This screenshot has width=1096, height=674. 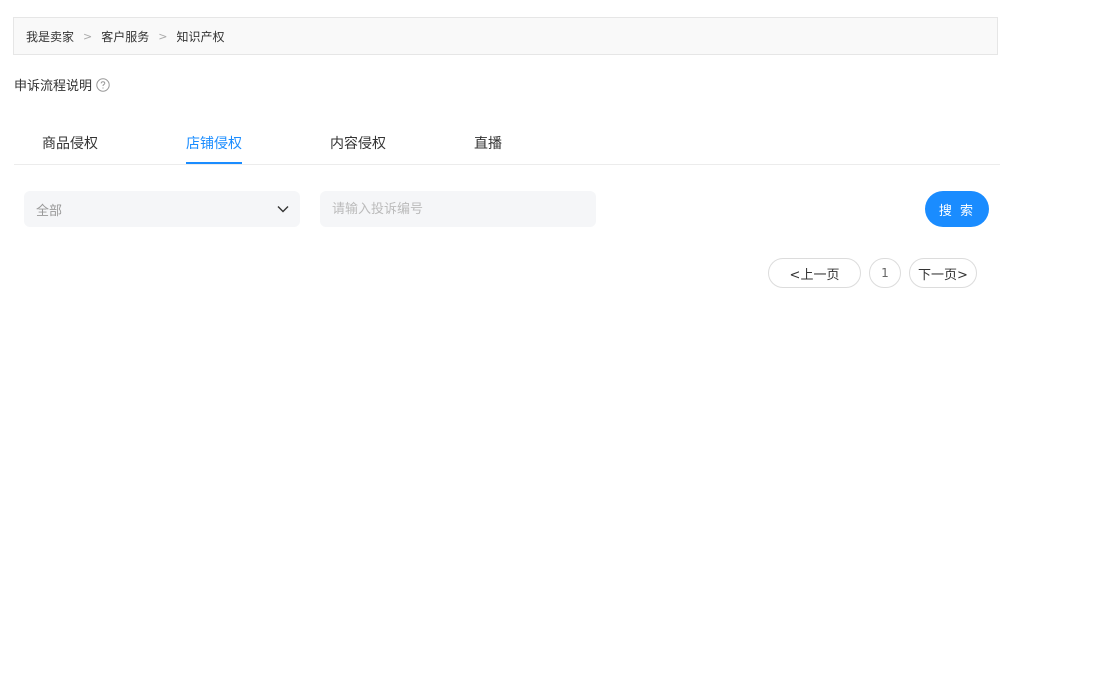 I want to click on category-select: 全部, so click(x=162, y=209).